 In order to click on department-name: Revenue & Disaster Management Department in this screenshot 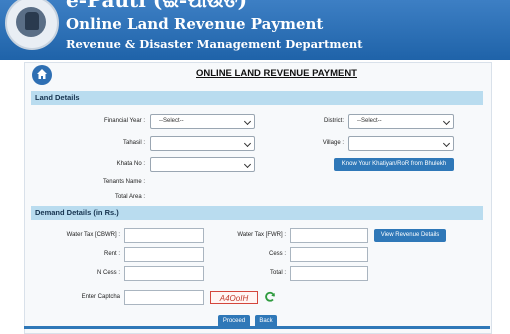, I will do `click(214, 44)`.